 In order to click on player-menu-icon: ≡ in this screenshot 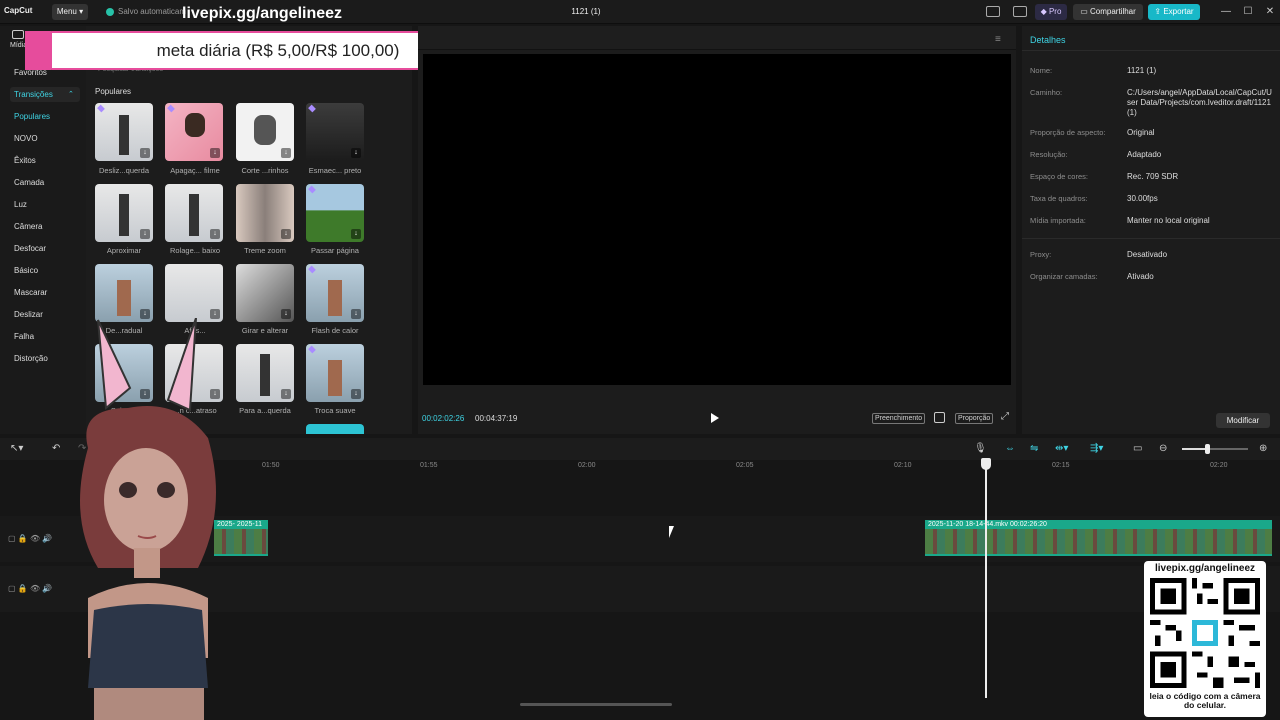, I will do `click(998, 39)`.